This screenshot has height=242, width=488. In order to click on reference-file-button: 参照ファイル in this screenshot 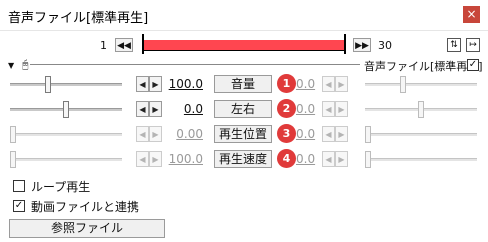, I will do `click(87, 228)`.